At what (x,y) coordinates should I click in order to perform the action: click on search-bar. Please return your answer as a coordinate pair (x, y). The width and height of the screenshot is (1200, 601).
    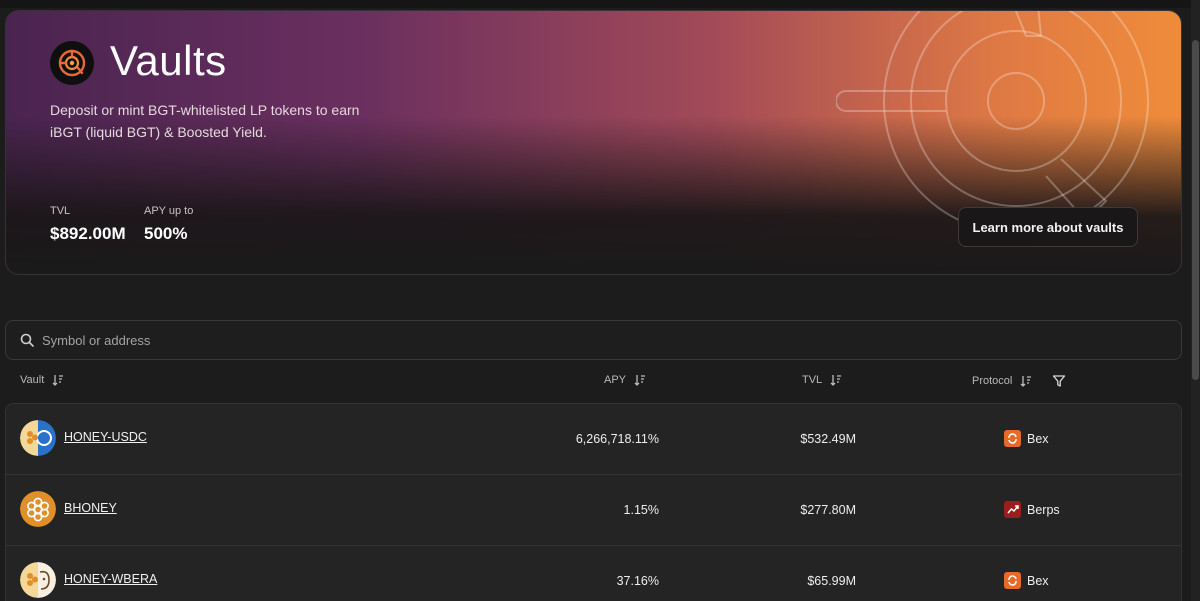
    Looking at the image, I should click on (593, 340).